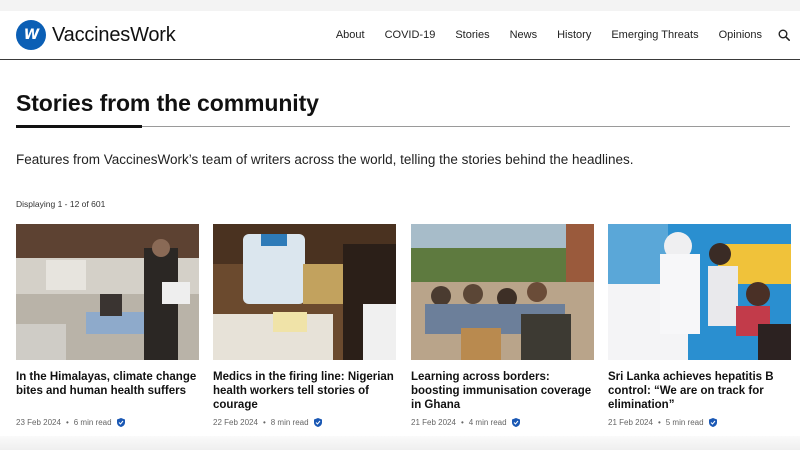  Describe the element at coordinates (574, 35) in the screenshot. I see `nav-item-history: History` at that location.